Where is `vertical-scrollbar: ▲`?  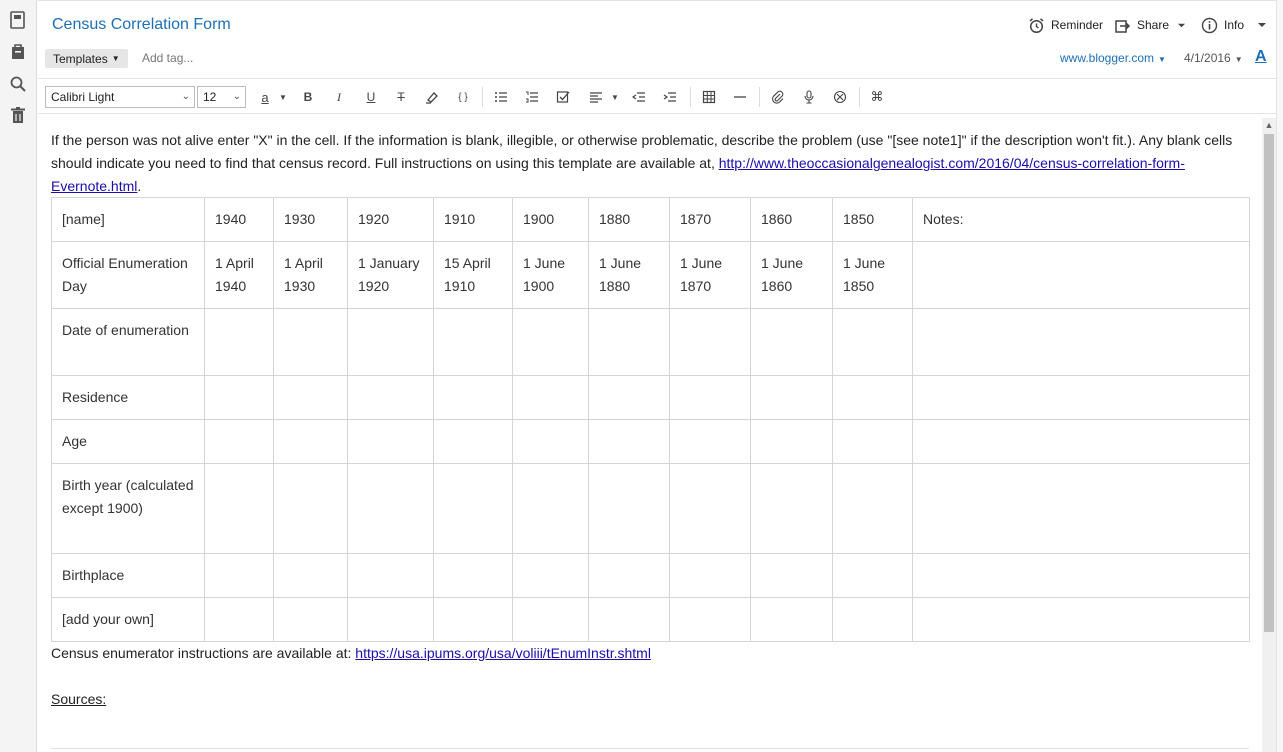 vertical-scrollbar: ▲ is located at coordinates (1269, 435).